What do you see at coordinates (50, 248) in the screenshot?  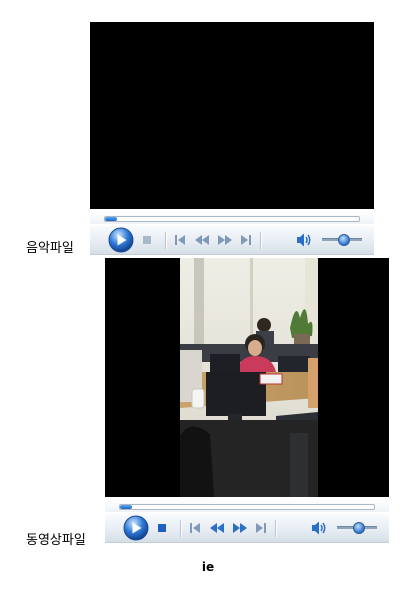 I see `music-file-label: 음악파일` at bounding box center [50, 248].